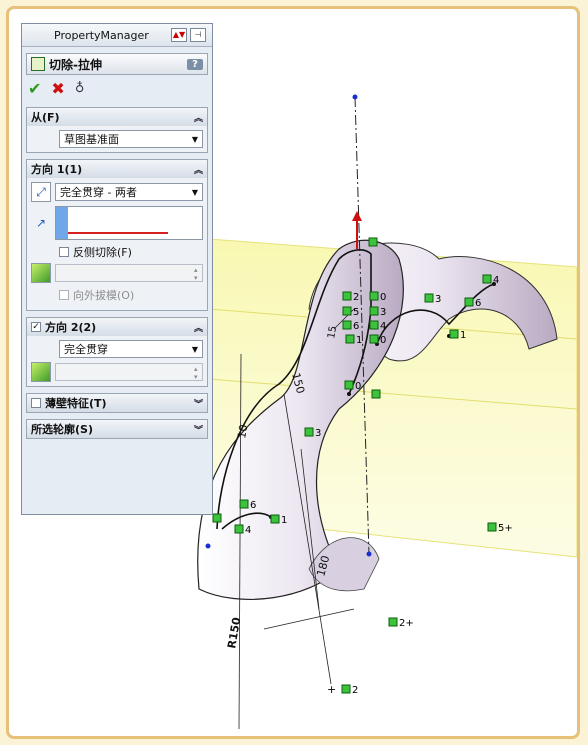 This screenshot has width=588, height=745. I want to click on direction2-end-condition-select: 完全贯穿 ▼, so click(131, 349).